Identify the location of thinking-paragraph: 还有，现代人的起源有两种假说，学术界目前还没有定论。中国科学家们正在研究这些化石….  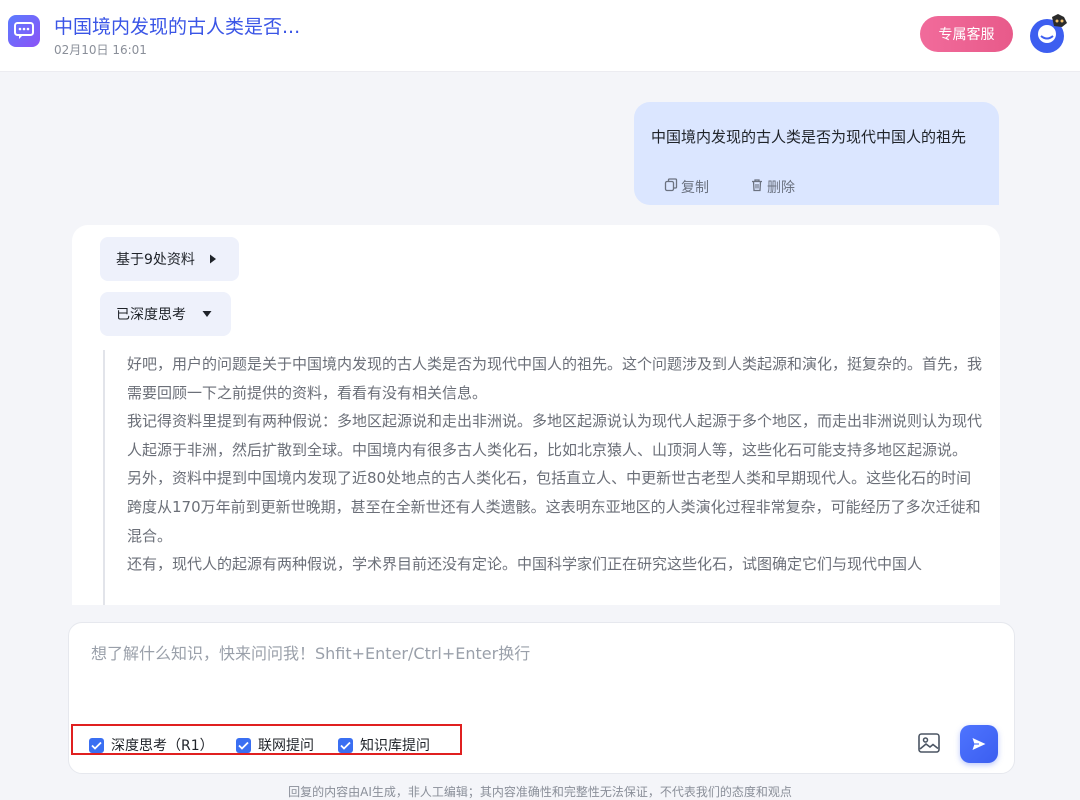
(525, 564).